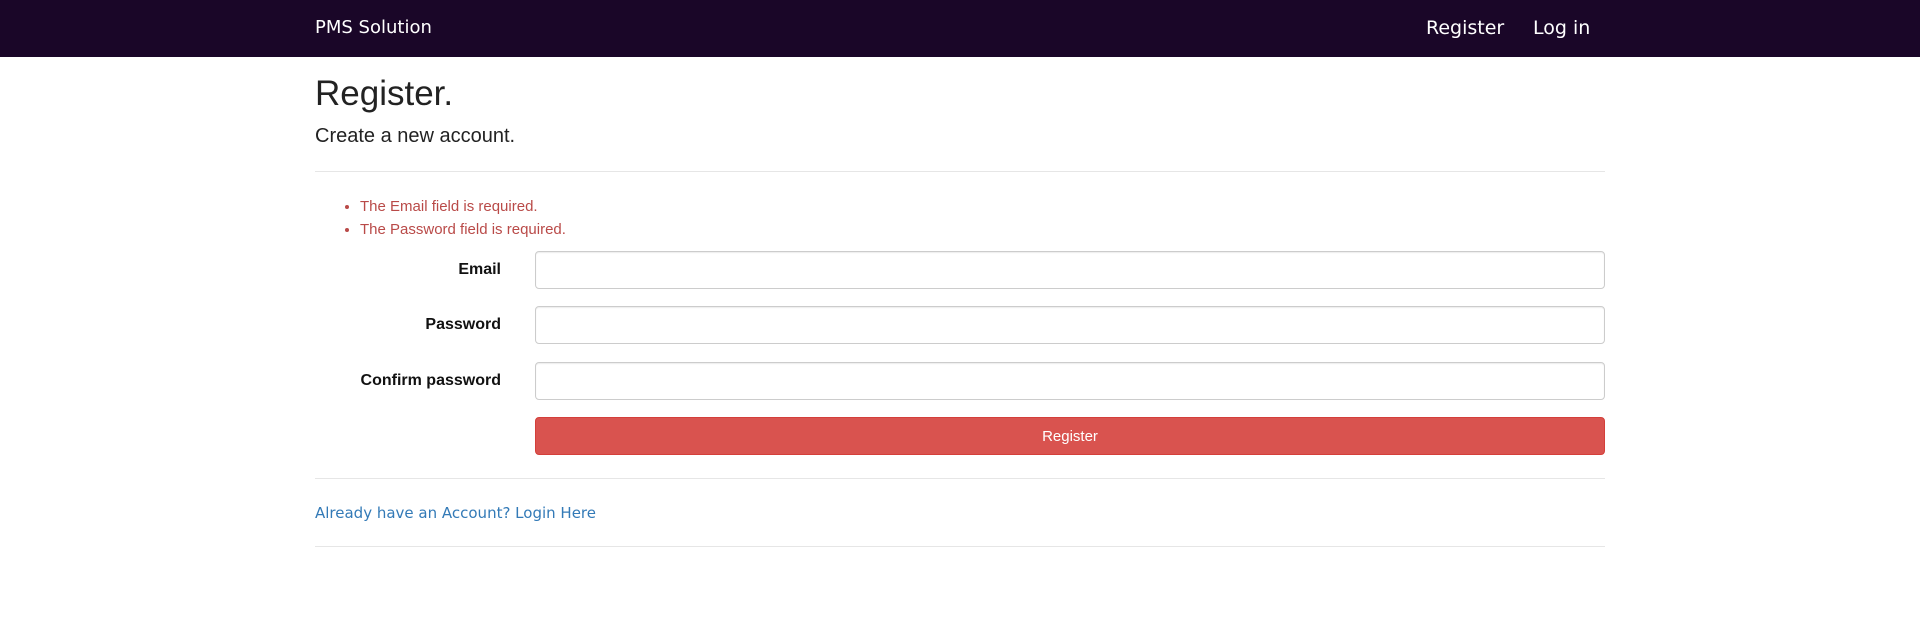  I want to click on validation-error: The Password field is required., so click(463, 229).